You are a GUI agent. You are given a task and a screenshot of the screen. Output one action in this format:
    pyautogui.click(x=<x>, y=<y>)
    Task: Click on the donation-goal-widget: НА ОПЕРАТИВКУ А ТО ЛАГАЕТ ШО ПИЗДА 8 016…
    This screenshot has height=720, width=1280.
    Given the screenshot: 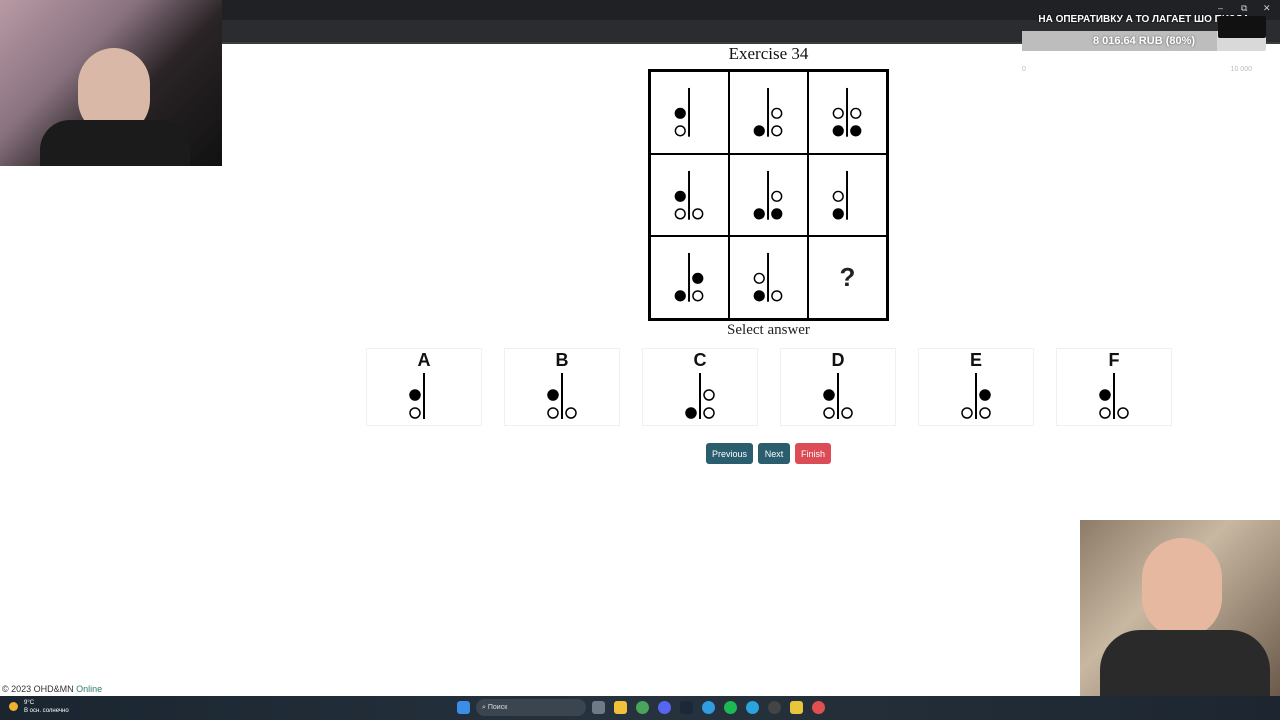 What is the action you would take?
    pyautogui.click(x=1144, y=43)
    